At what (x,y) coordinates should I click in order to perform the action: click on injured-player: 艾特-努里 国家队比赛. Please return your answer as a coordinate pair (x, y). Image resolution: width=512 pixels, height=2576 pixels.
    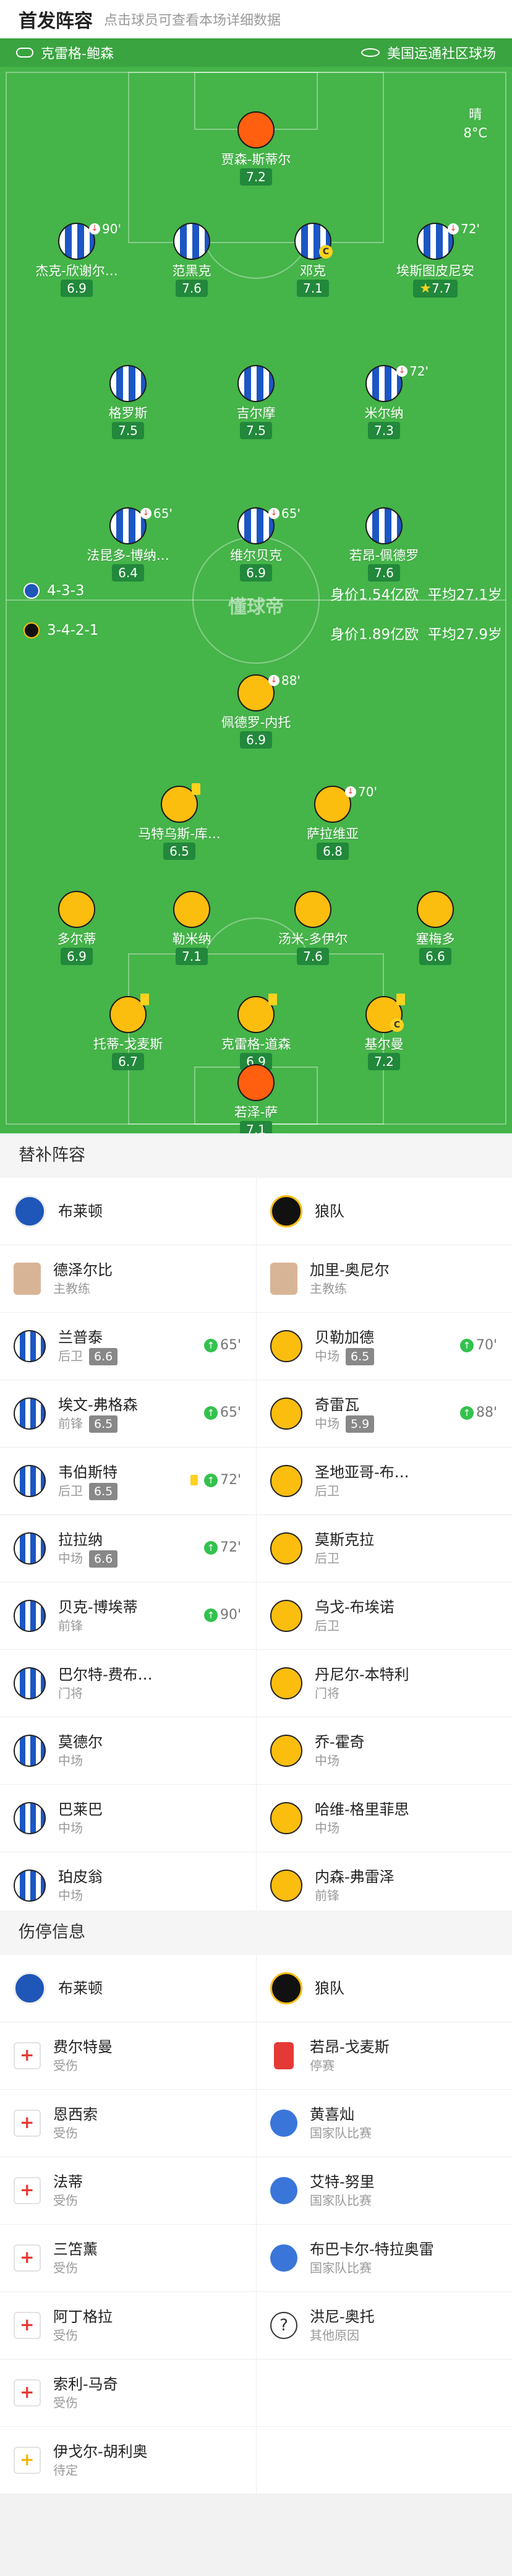
    Looking at the image, I should click on (384, 2190).